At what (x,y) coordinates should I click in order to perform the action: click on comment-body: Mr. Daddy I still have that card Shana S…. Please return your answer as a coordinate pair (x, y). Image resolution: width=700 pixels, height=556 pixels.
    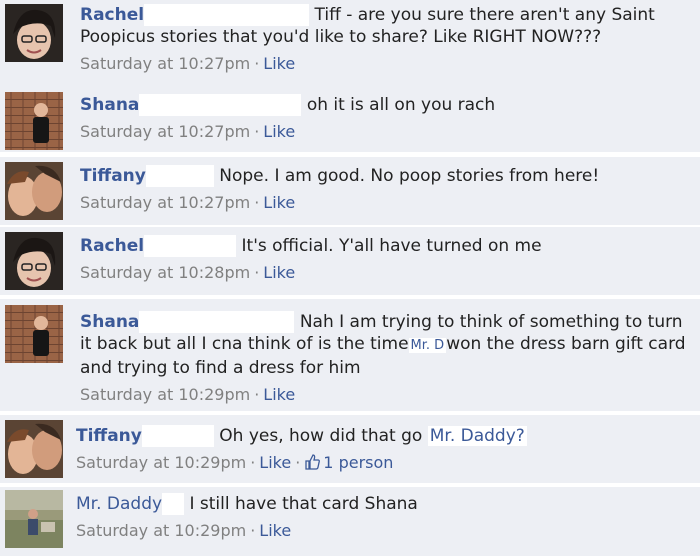
    Looking at the image, I should click on (384, 517).